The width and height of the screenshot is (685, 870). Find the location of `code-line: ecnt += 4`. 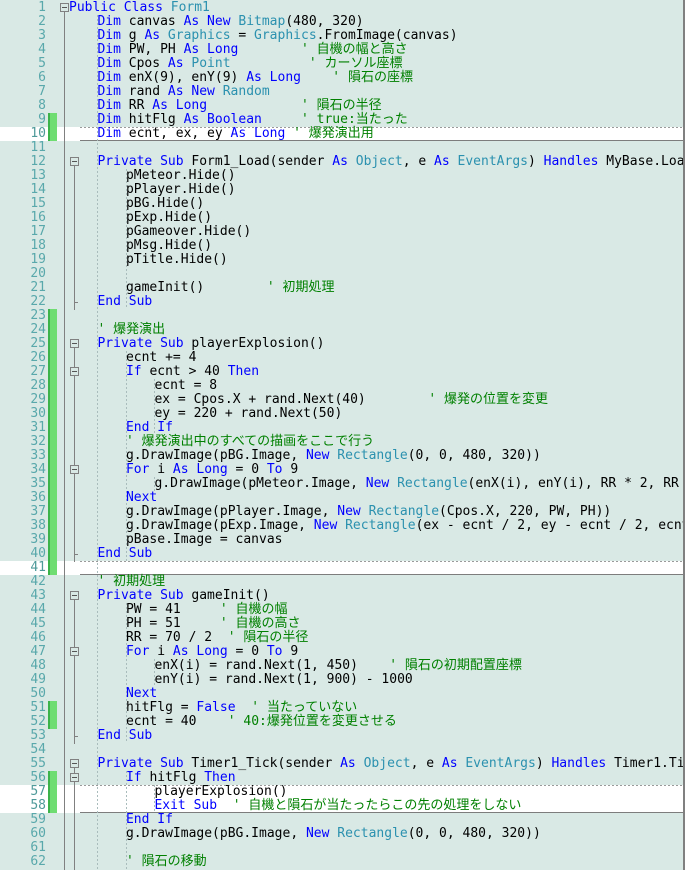

code-line: ecnt += 4 is located at coordinates (161, 358).